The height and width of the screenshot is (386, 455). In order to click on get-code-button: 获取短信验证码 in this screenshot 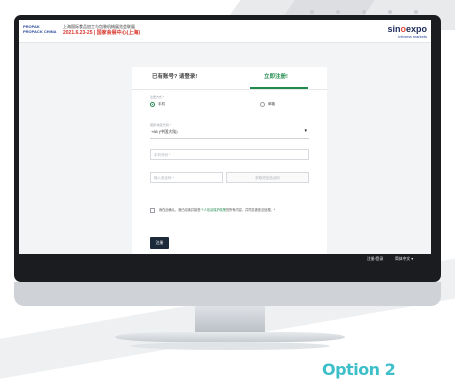, I will do `click(267, 177)`.